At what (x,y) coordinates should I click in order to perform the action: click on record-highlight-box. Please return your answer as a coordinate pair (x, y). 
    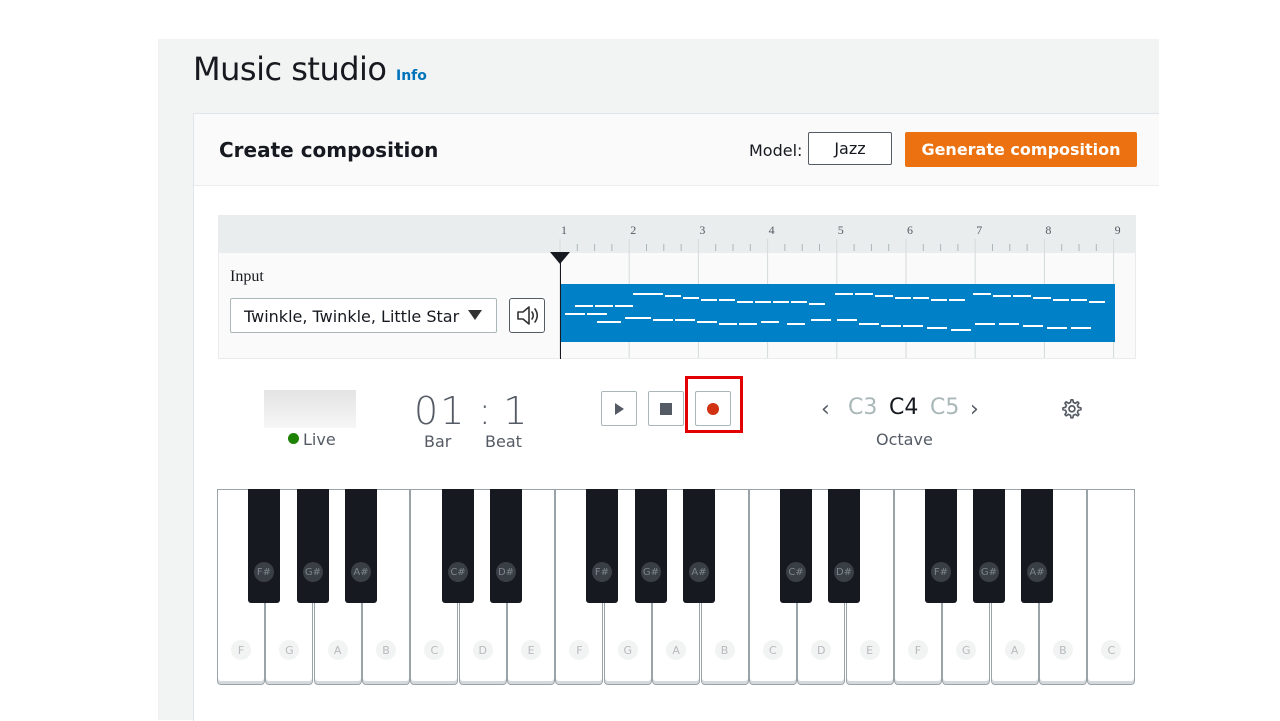
    Looking at the image, I should click on (714, 404).